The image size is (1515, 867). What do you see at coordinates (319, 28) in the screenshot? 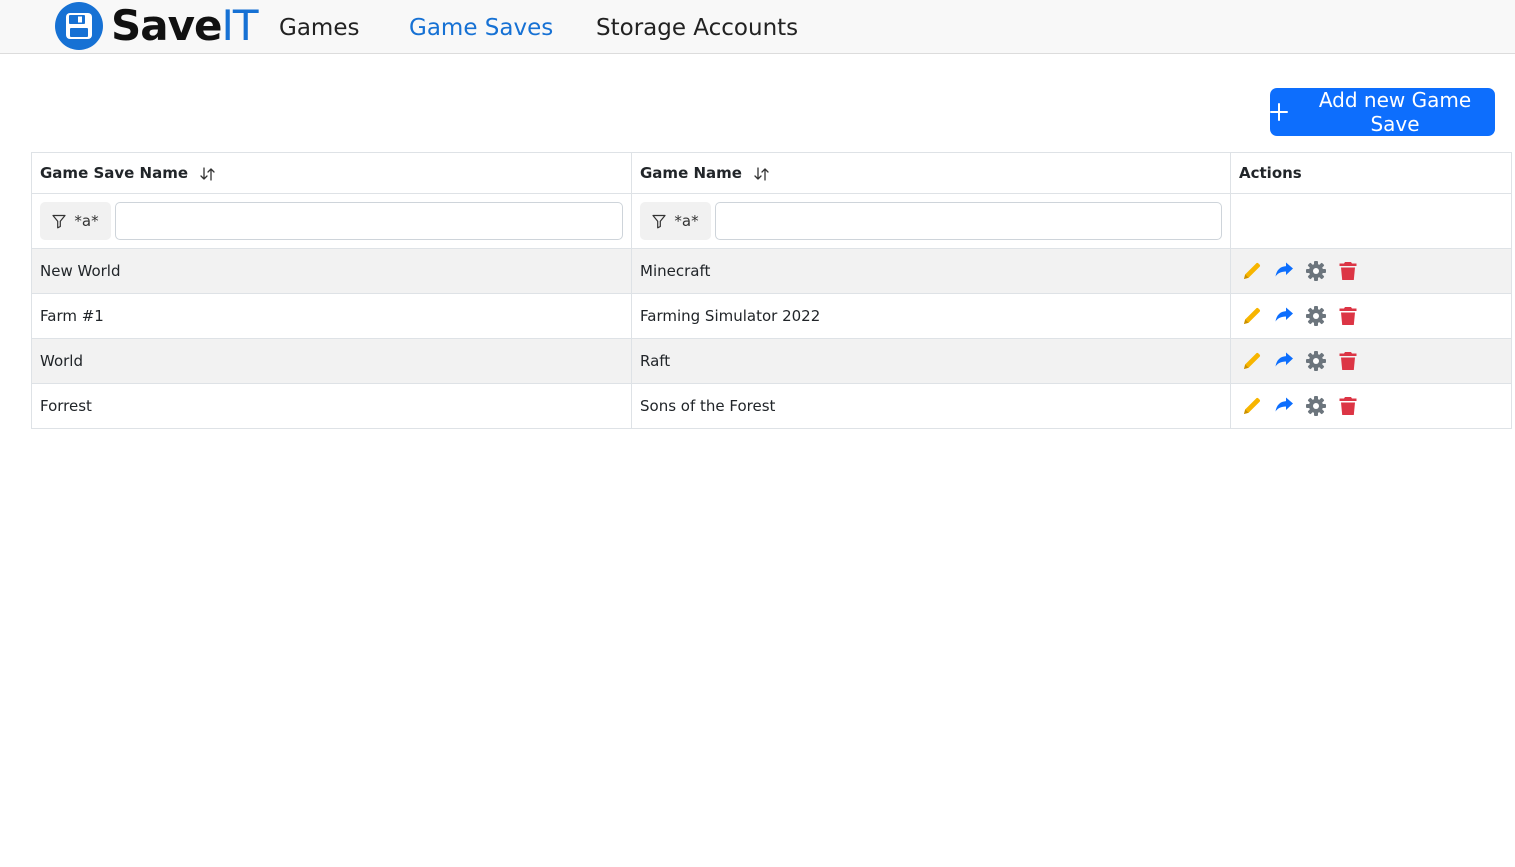
I see `nav-games: Games` at bounding box center [319, 28].